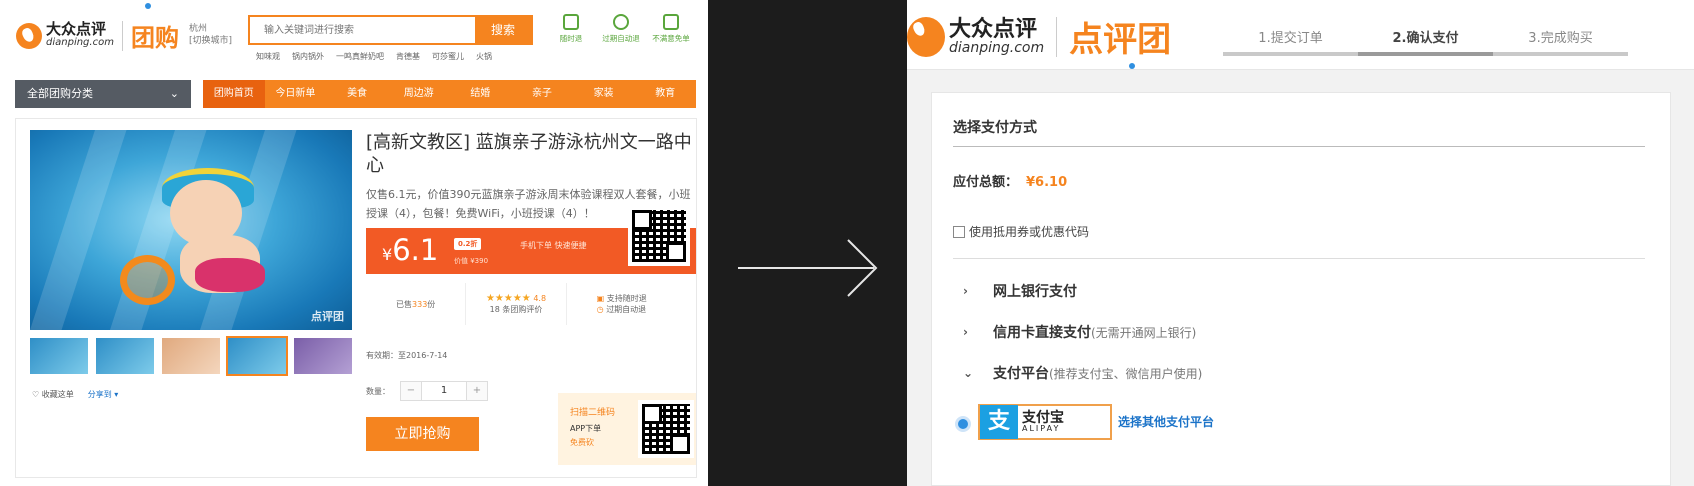  I want to click on scan-qr-text: 扫描二维码, so click(593, 413).